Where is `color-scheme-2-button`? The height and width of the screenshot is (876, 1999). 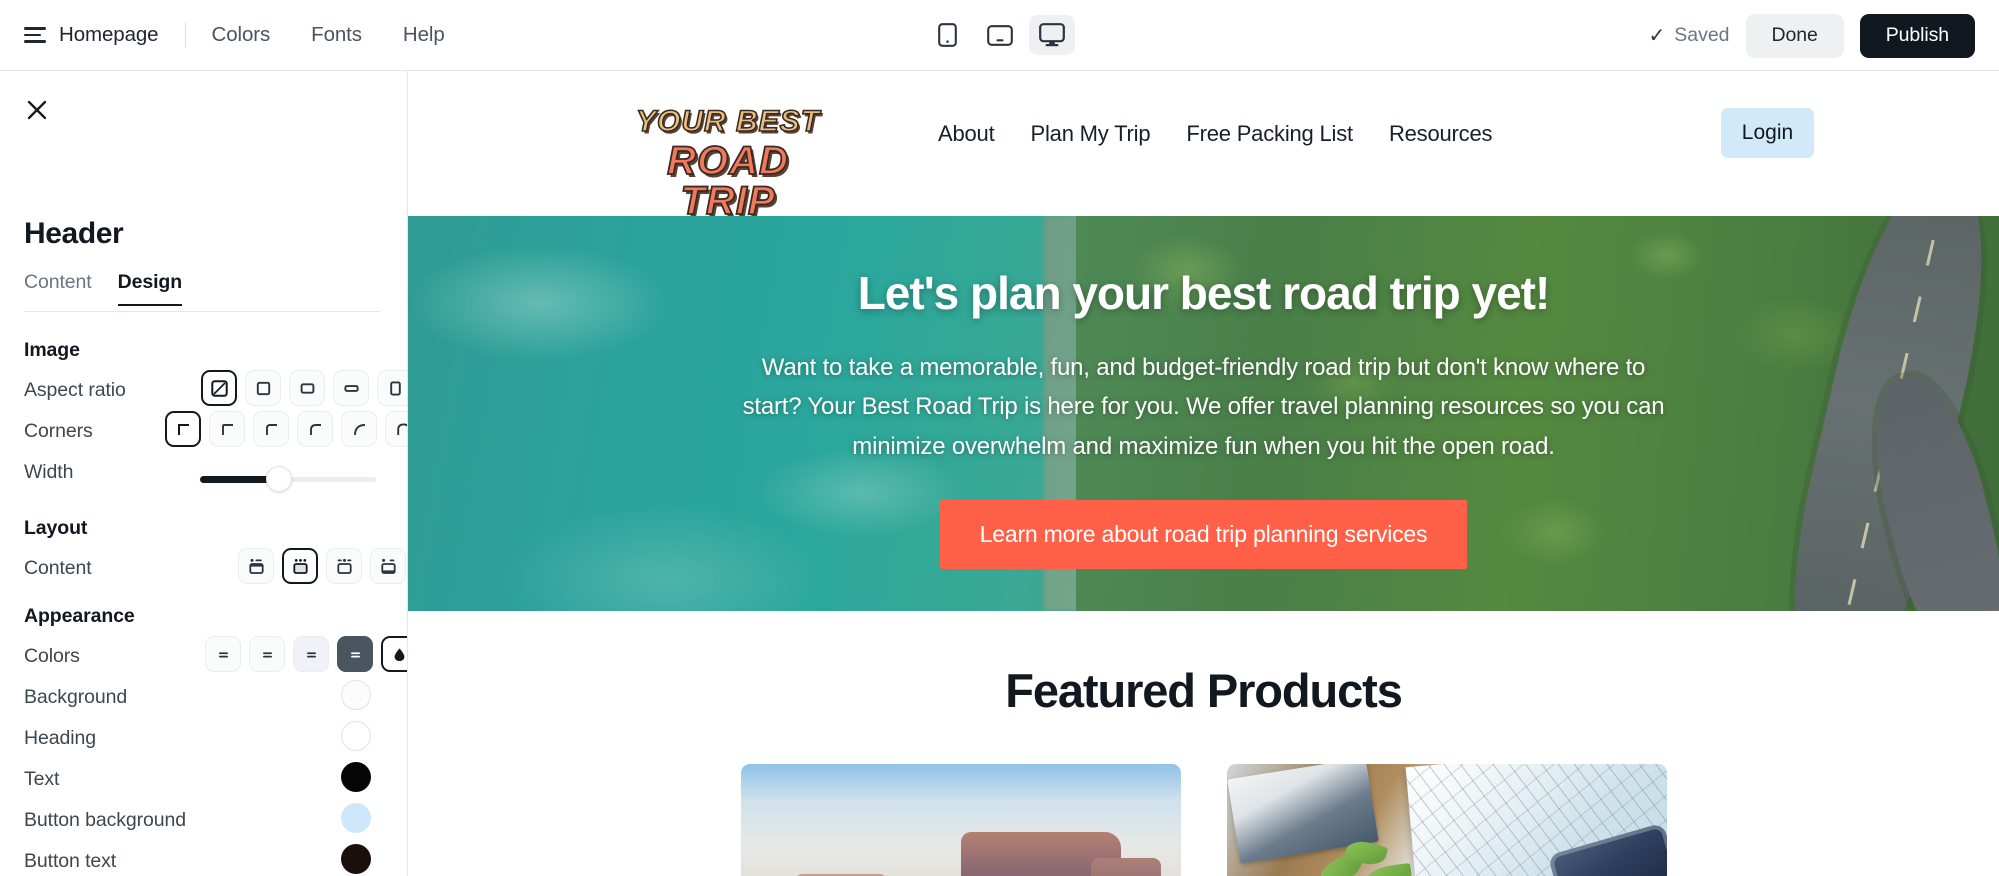 color-scheme-2-button is located at coordinates (267, 654).